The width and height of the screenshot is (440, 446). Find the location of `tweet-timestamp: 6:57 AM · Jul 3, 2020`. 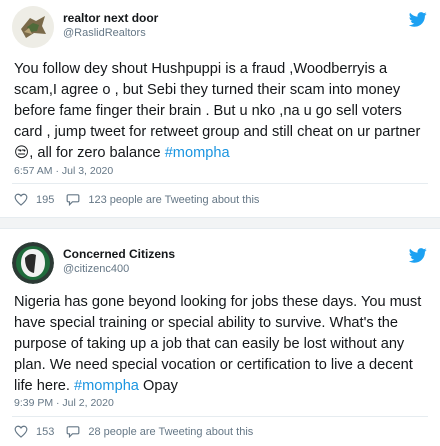

tweet-timestamp: 6:57 AM · Jul 3, 2020 is located at coordinates (63, 171).